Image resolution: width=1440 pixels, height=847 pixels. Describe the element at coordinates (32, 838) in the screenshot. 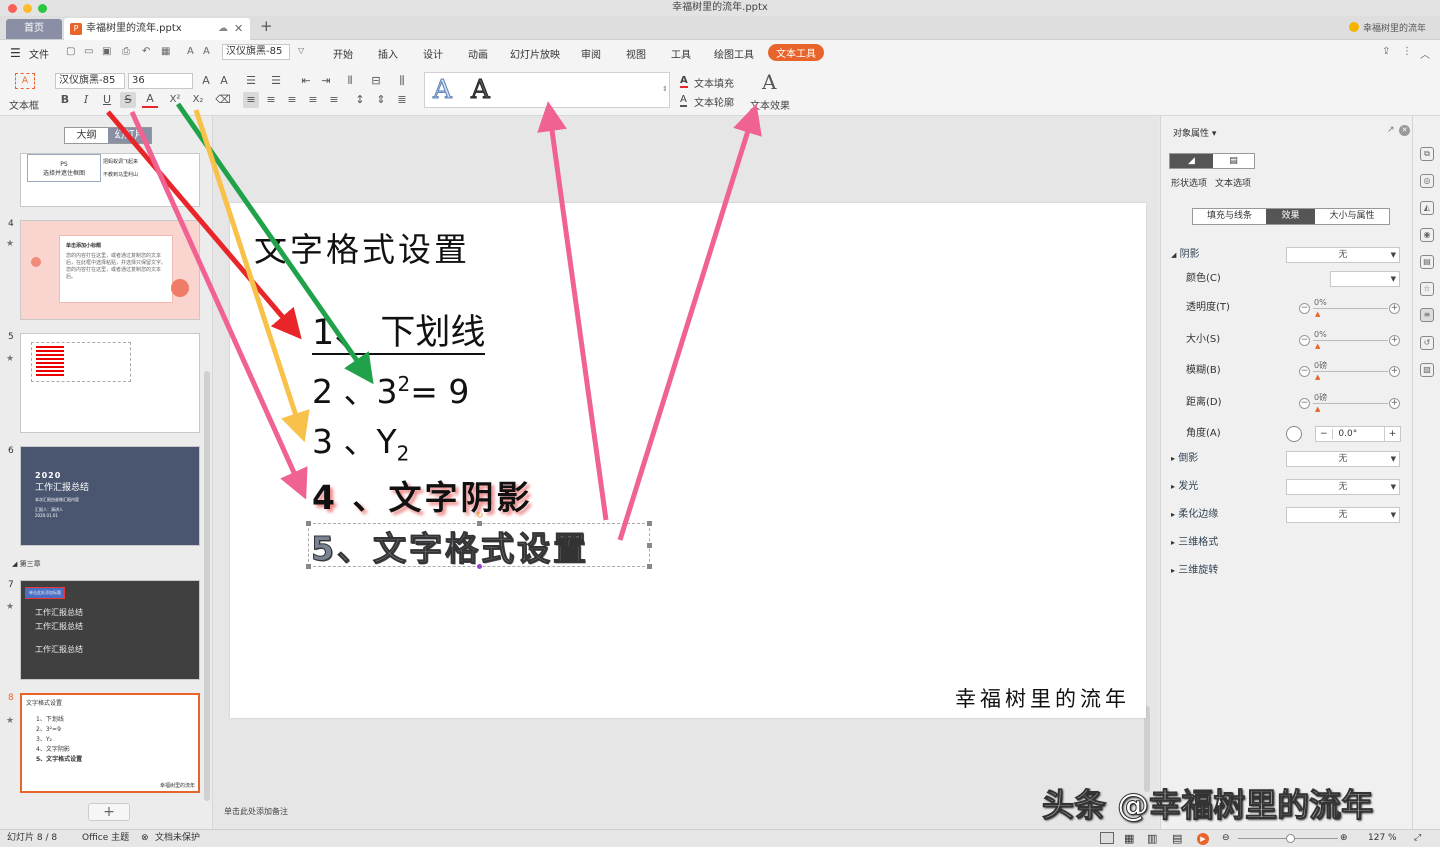

I see `slide-counter: 幻灯片 8 / 8` at that location.